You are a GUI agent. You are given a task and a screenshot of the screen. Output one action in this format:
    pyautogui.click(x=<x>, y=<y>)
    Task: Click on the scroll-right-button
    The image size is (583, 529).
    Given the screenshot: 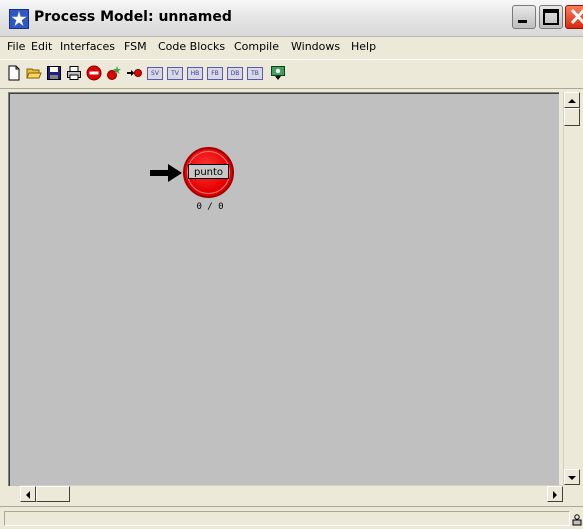 What is the action you would take?
    pyautogui.click(x=555, y=494)
    